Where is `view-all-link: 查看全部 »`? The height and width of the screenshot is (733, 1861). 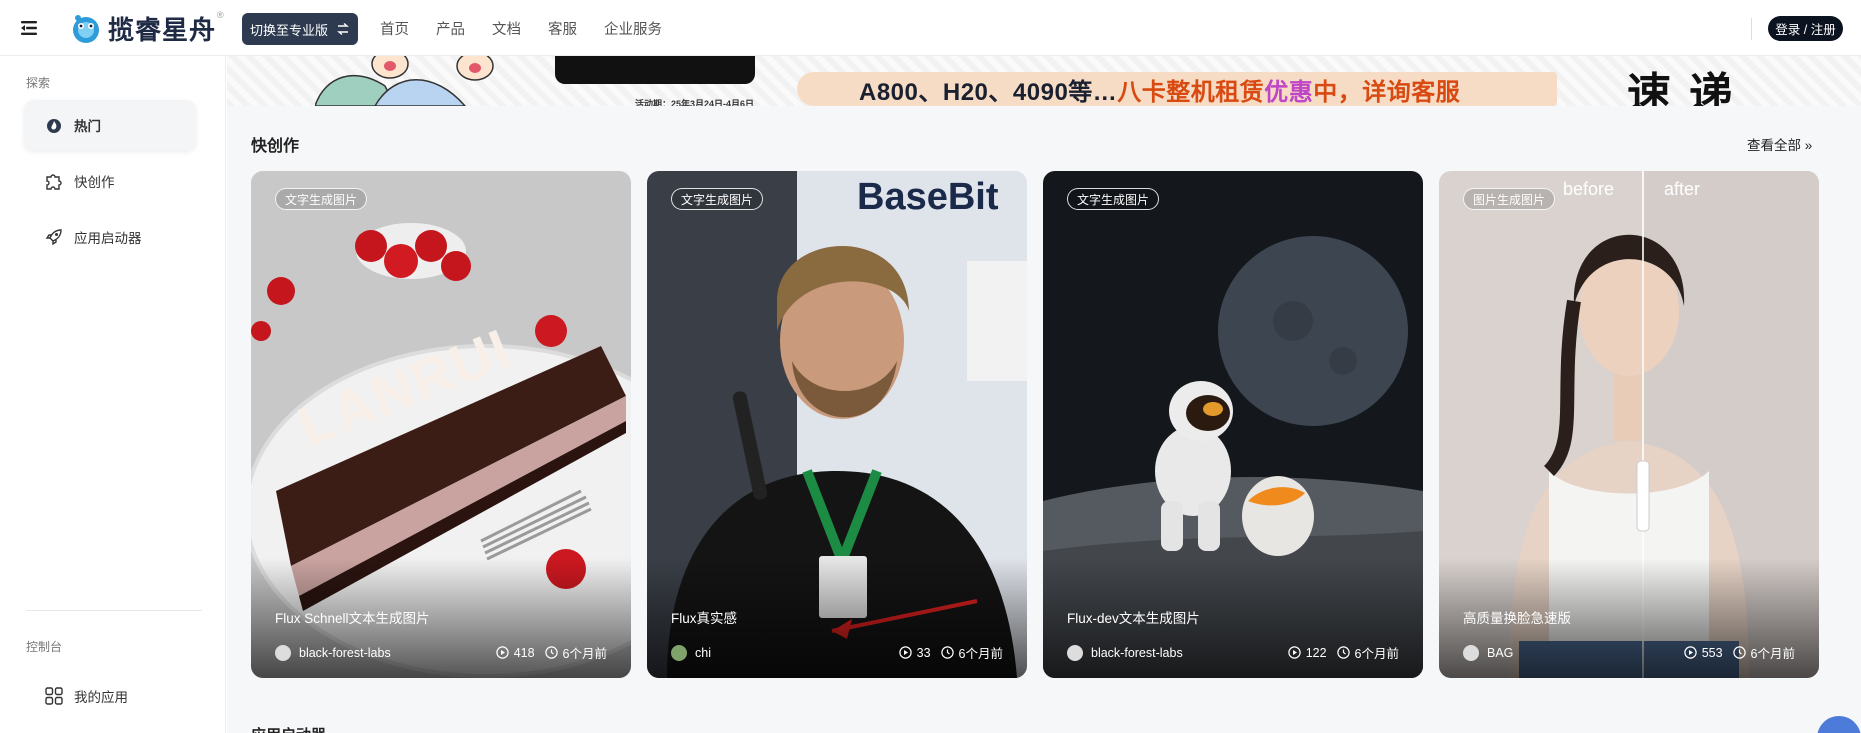 view-all-link: 查看全部 » is located at coordinates (1779, 144).